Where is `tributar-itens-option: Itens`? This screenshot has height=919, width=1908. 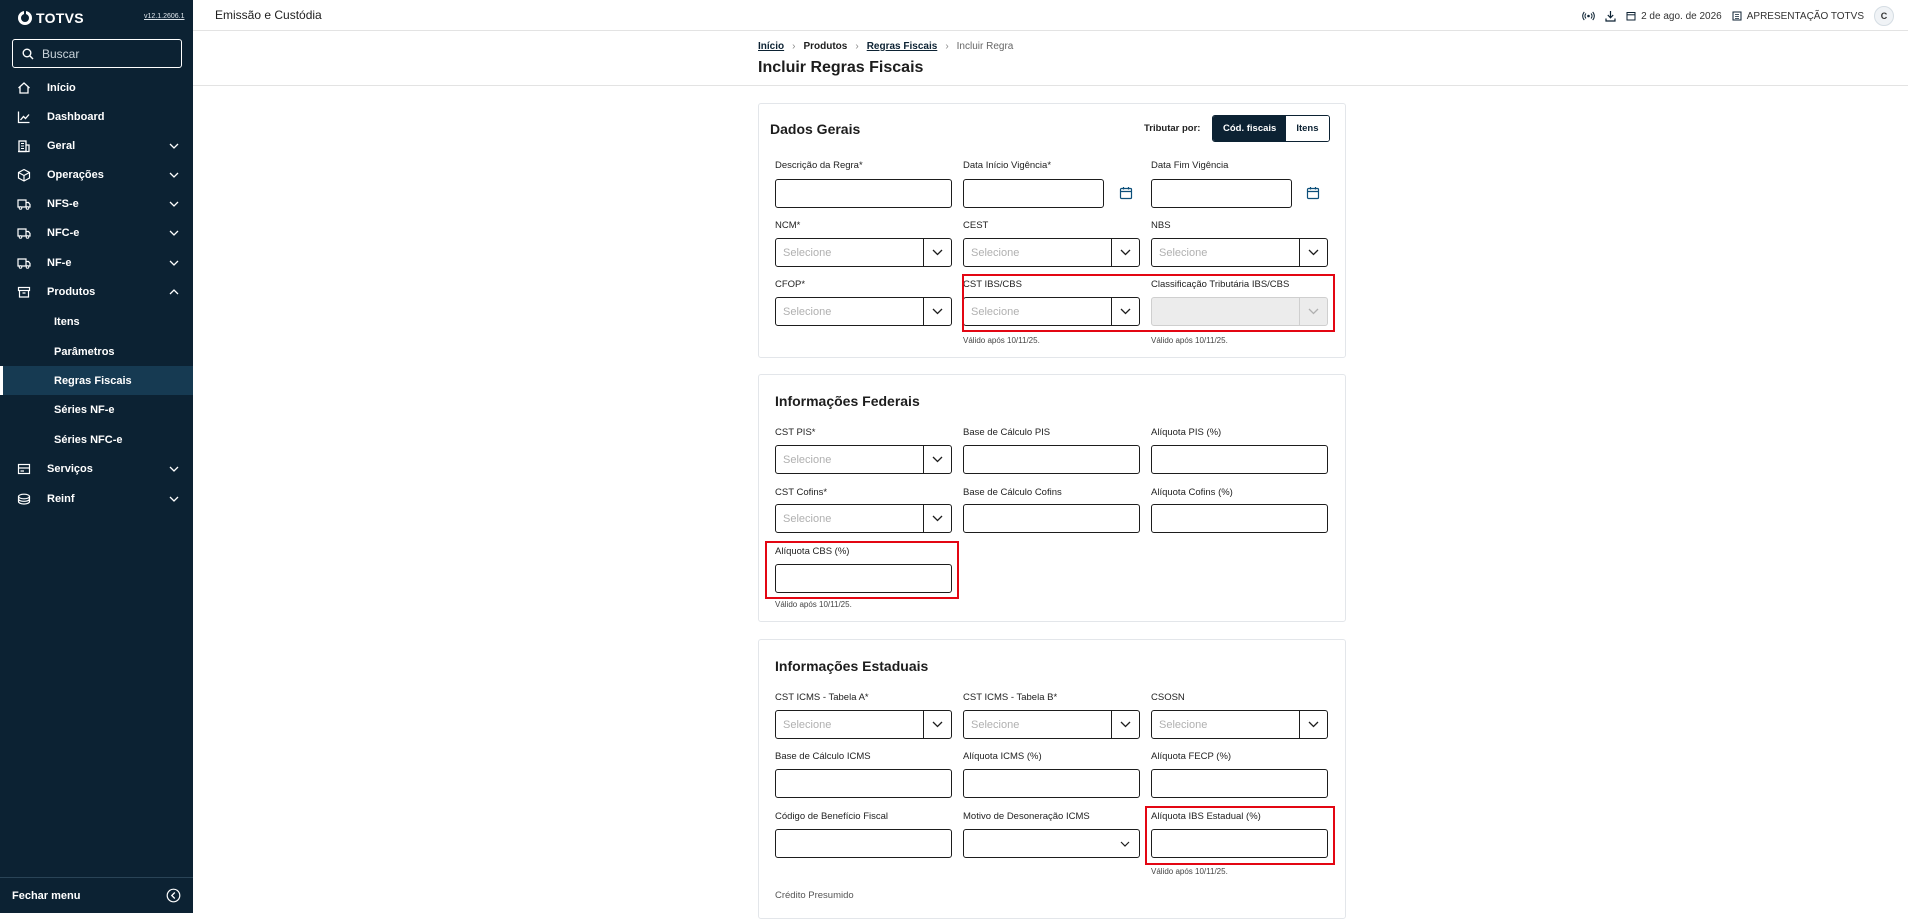
tributar-itens-option: Itens is located at coordinates (1307, 128).